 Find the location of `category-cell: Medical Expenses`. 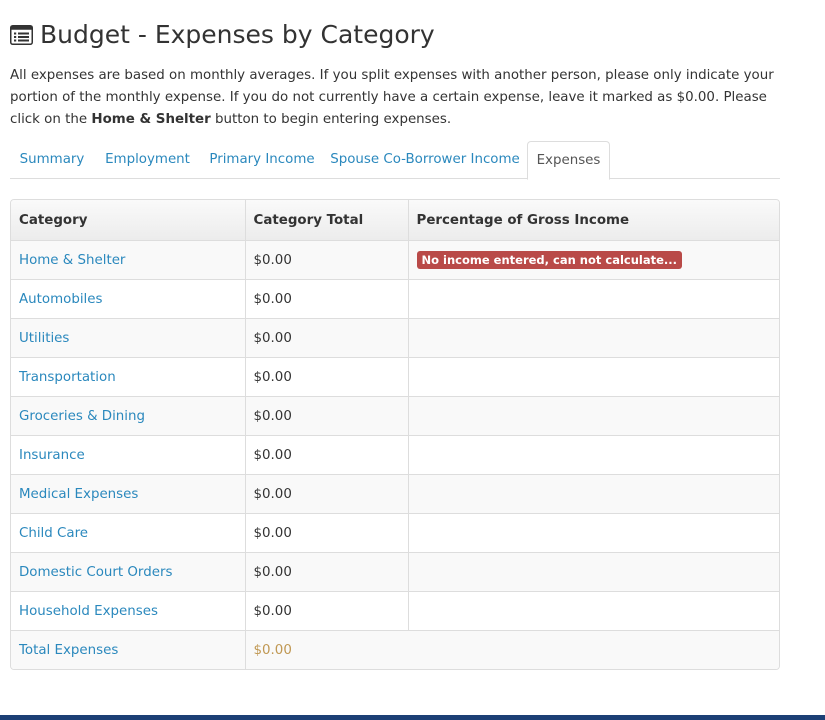

category-cell: Medical Expenses is located at coordinates (128, 494).